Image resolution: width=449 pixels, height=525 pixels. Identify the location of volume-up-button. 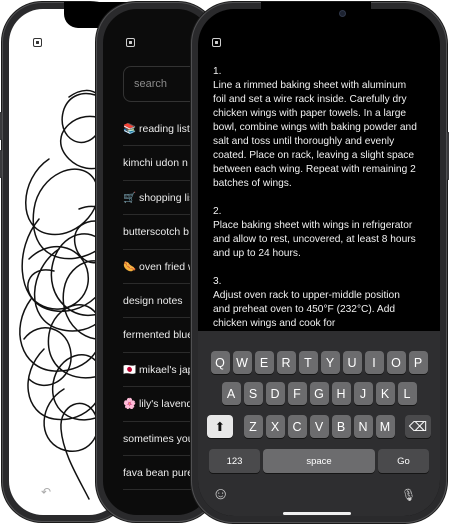
(1, 126).